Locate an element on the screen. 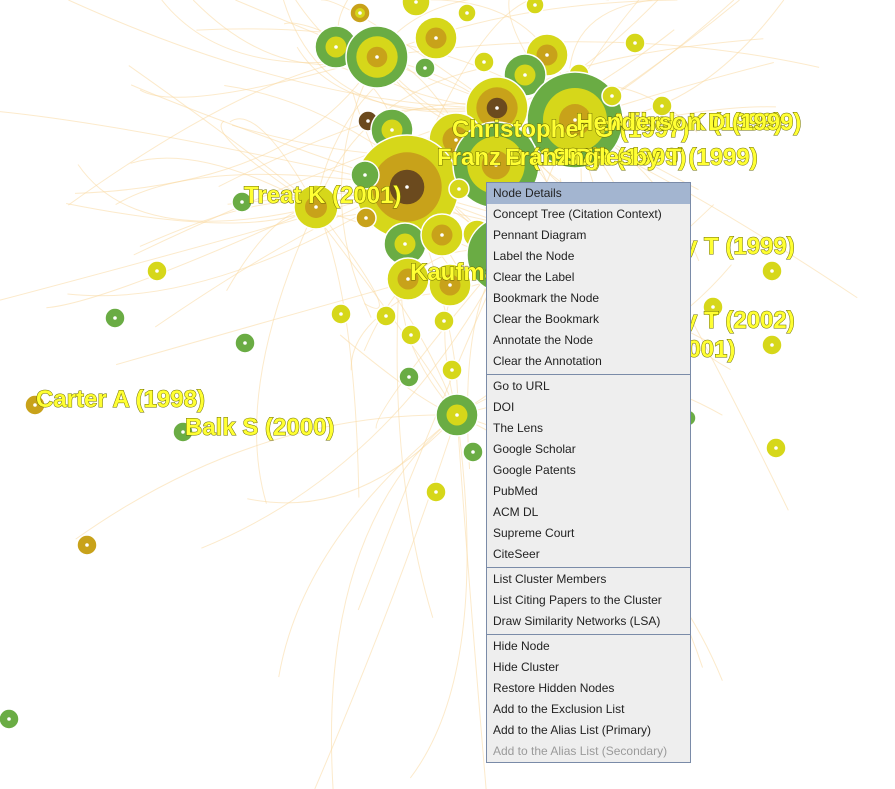 The width and height of the screenshot is (895, 789). menu-item-label-the-node: Label the Node is located at coordinates (588, 256).